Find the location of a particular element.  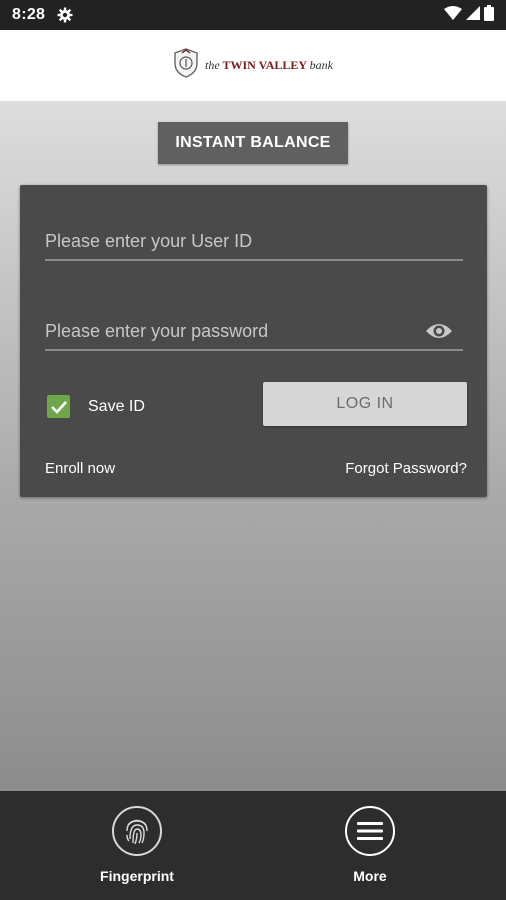

bank-seal-icon is located at coordinates (186, 65).